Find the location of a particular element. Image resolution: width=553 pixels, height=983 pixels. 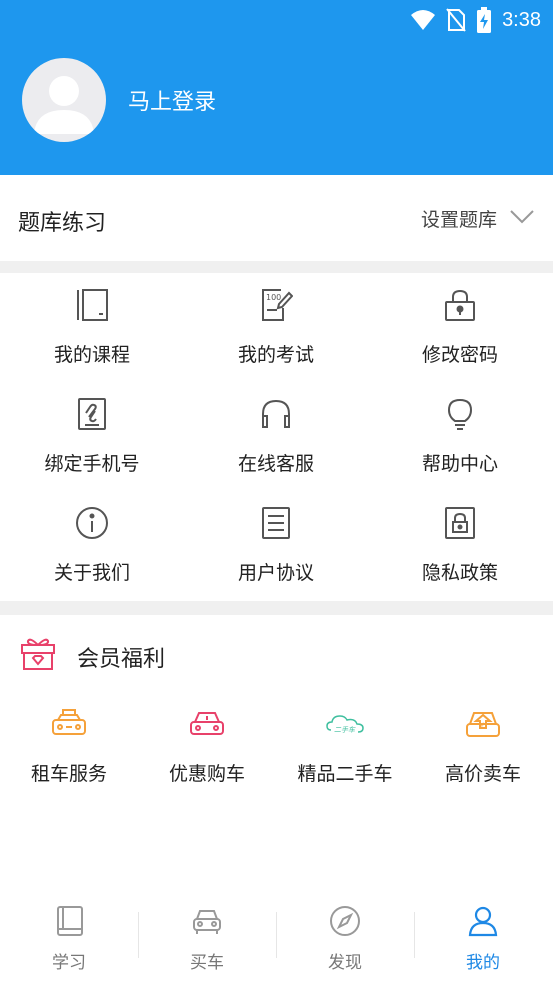

menu-item-label: 我的课程 is located at coordinates (91, 355).